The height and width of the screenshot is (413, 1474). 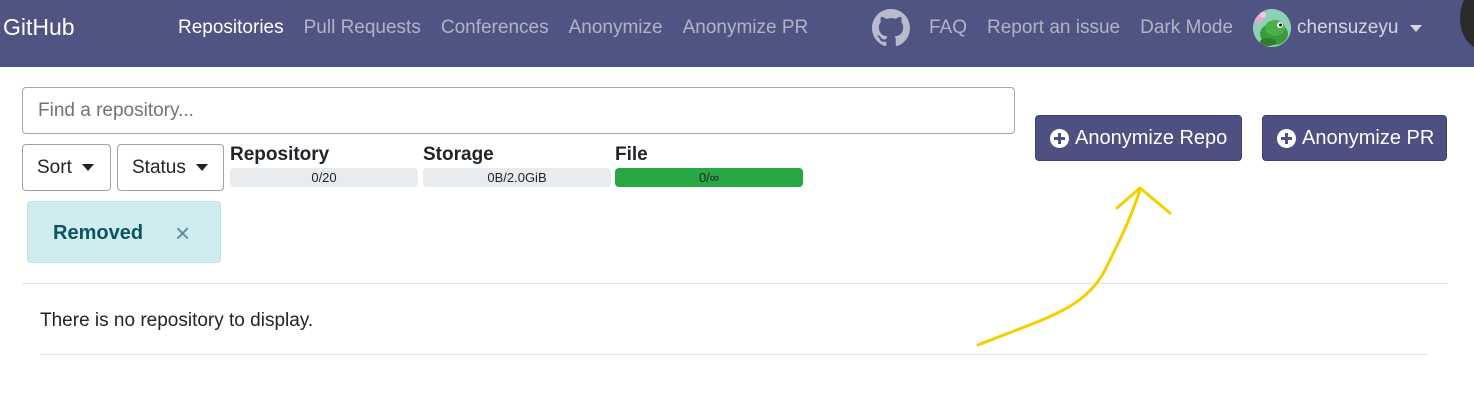 I want to click on brand-logo: GitHub, so click(x=39, y=27).